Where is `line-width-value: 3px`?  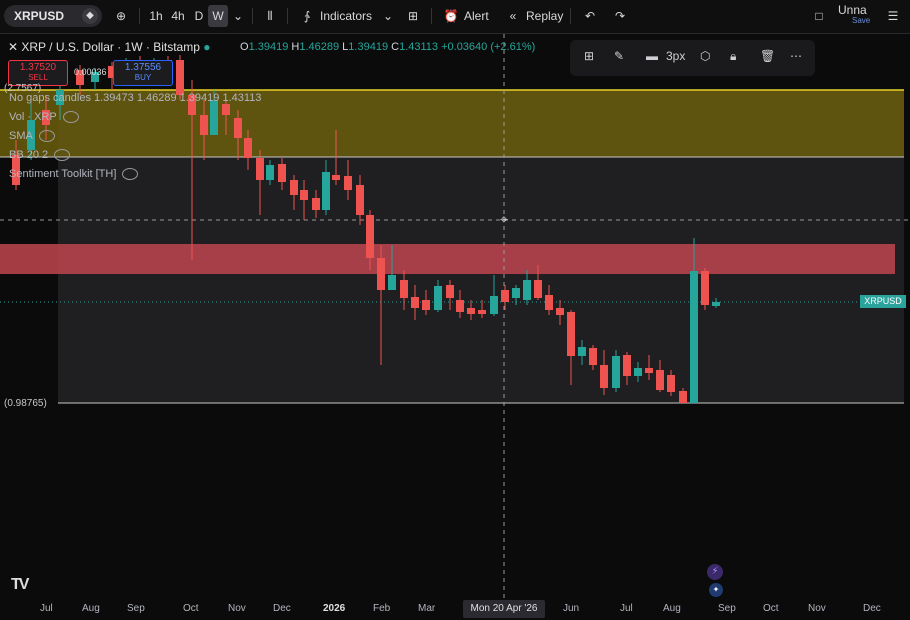
line-width-value: 3px is located at coordinates (675, 56).